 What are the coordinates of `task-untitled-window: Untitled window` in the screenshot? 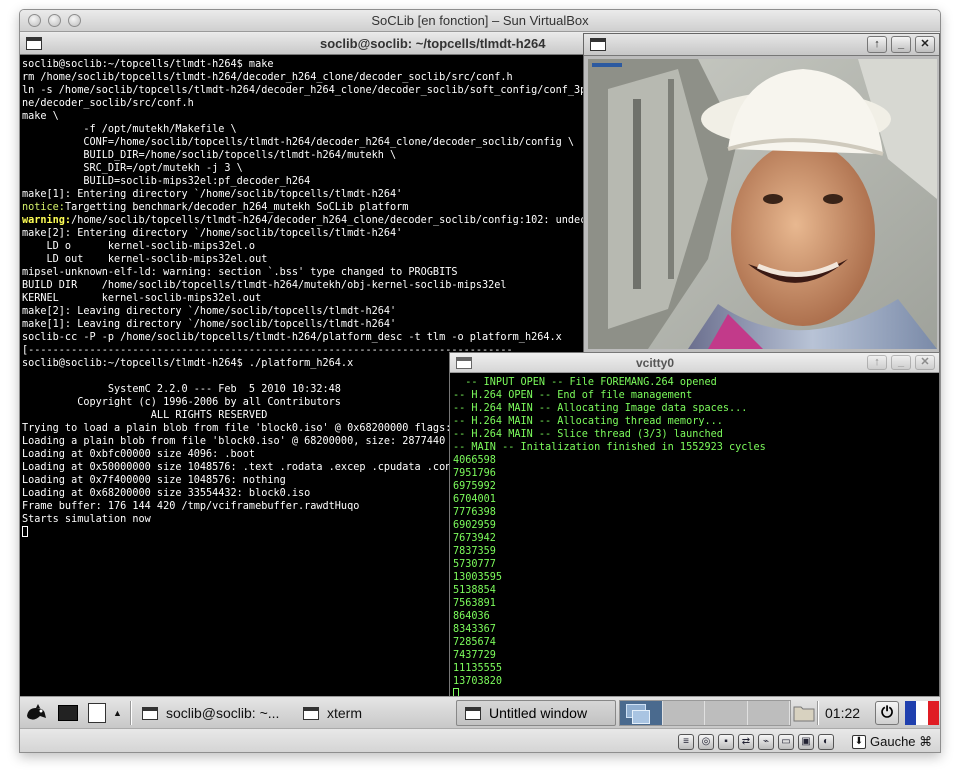 It's located at (536, 713).